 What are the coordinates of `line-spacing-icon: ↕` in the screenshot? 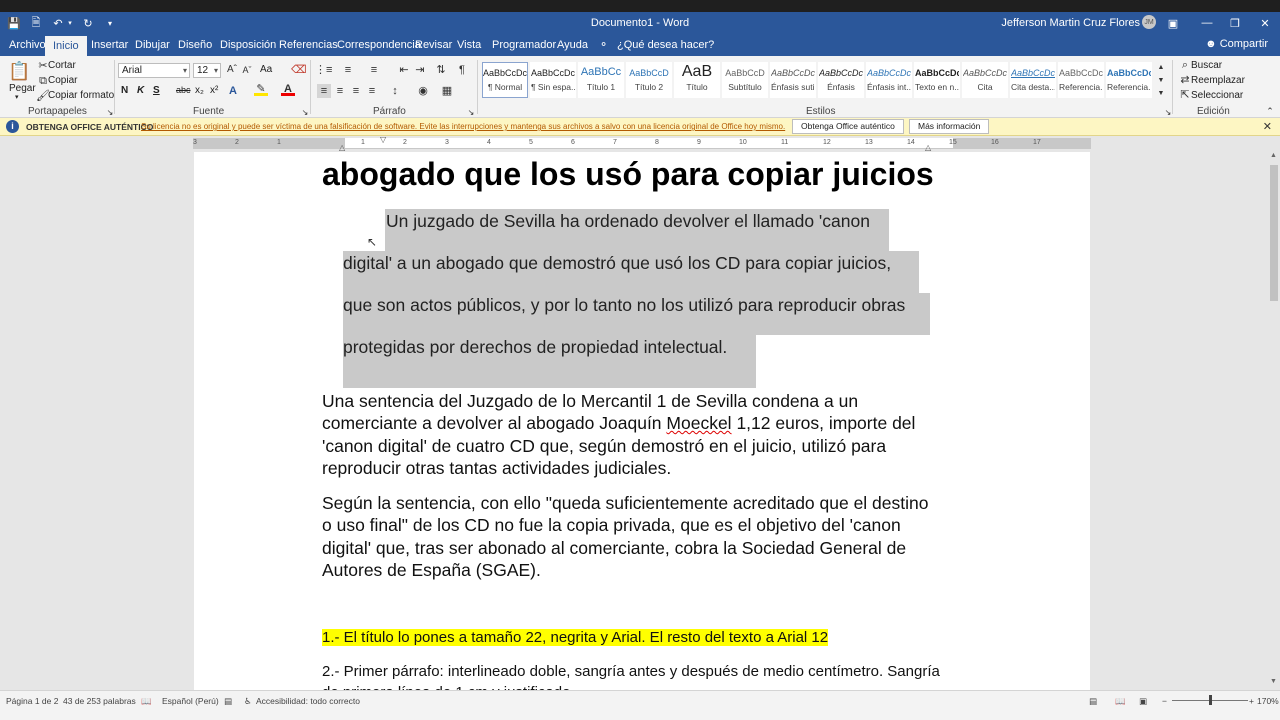 It's located at (395, 91).